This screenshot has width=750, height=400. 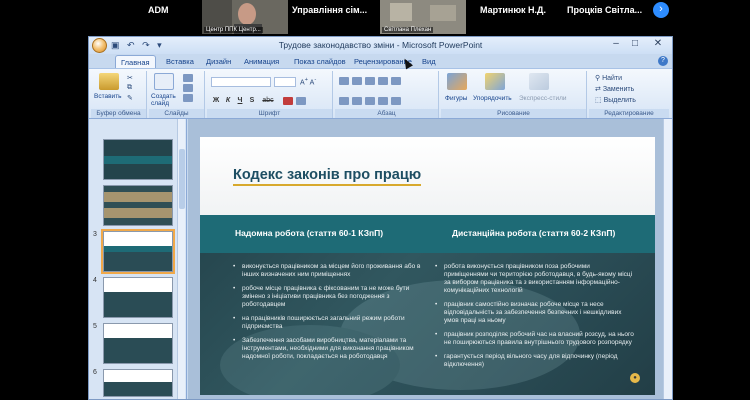 I want to click on font-color-icon, so click(x=296, y=101).